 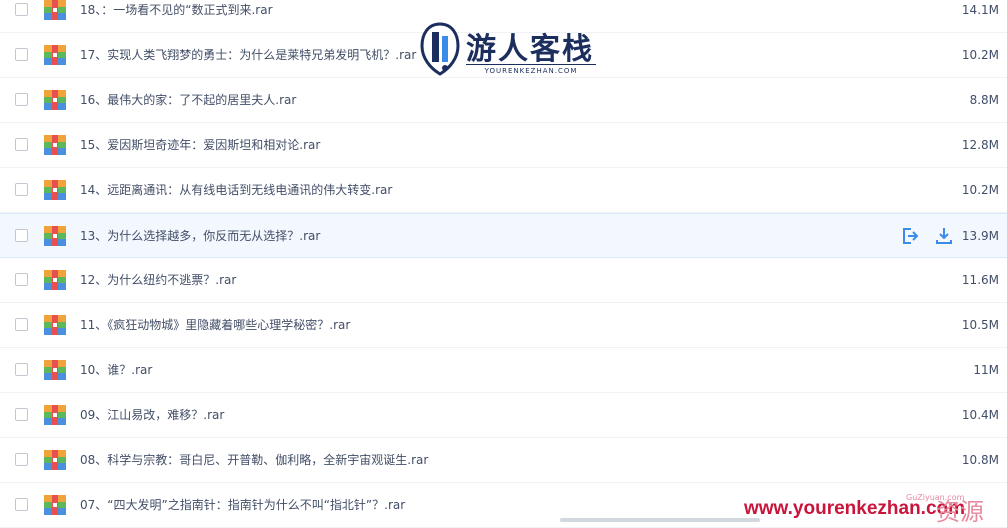 What do you see at coordinates (152, 415) in the screenshot?
I see `file-name: 09、江山易改，难移？.rar` at bounding box center [152, 415].